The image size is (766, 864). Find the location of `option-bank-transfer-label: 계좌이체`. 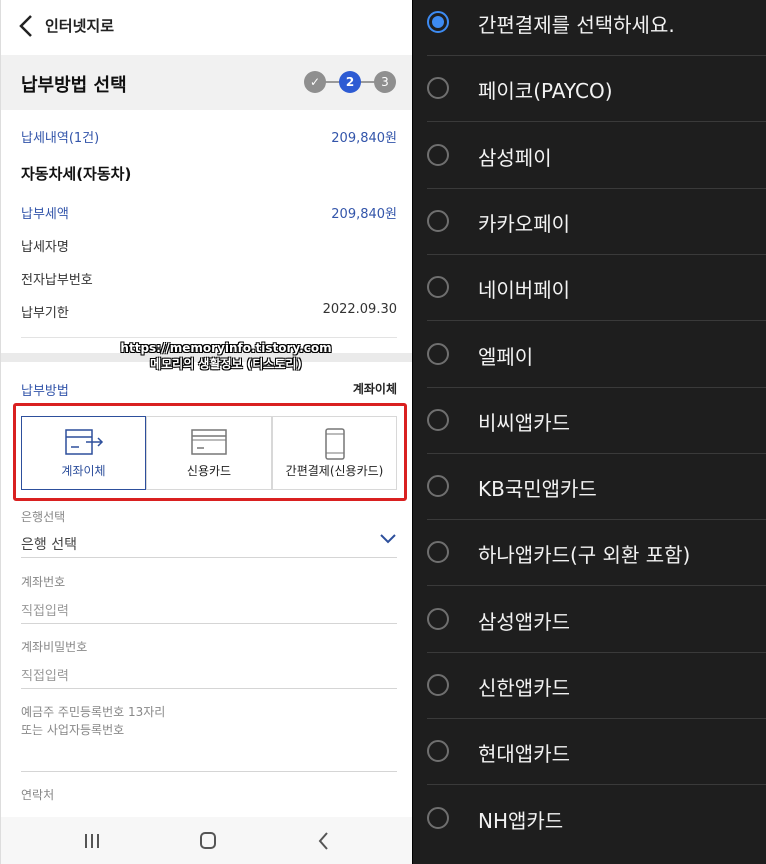

option-bank-transfer-label: 계좌이체 is located at coordinates (83, 471).